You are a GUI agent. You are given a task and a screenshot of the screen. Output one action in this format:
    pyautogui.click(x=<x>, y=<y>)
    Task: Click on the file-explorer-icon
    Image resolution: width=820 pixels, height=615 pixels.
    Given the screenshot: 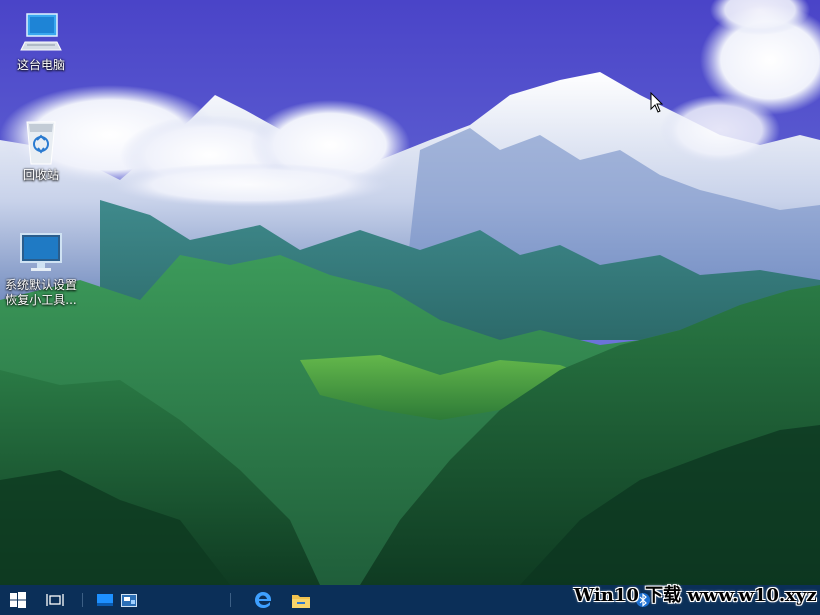 What is the action you would take?
    pyautogui.click(x=301, y=601)
    